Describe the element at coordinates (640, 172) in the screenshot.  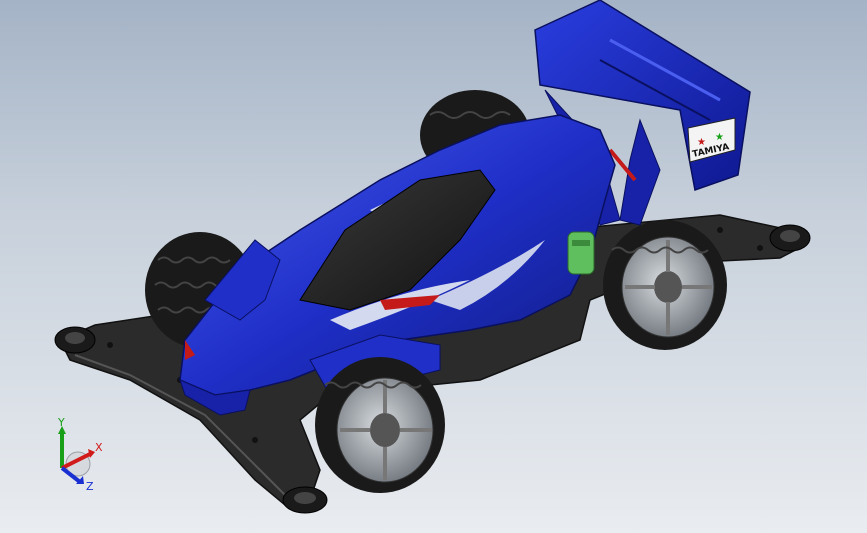
I see `wing-strut-right` at that location.